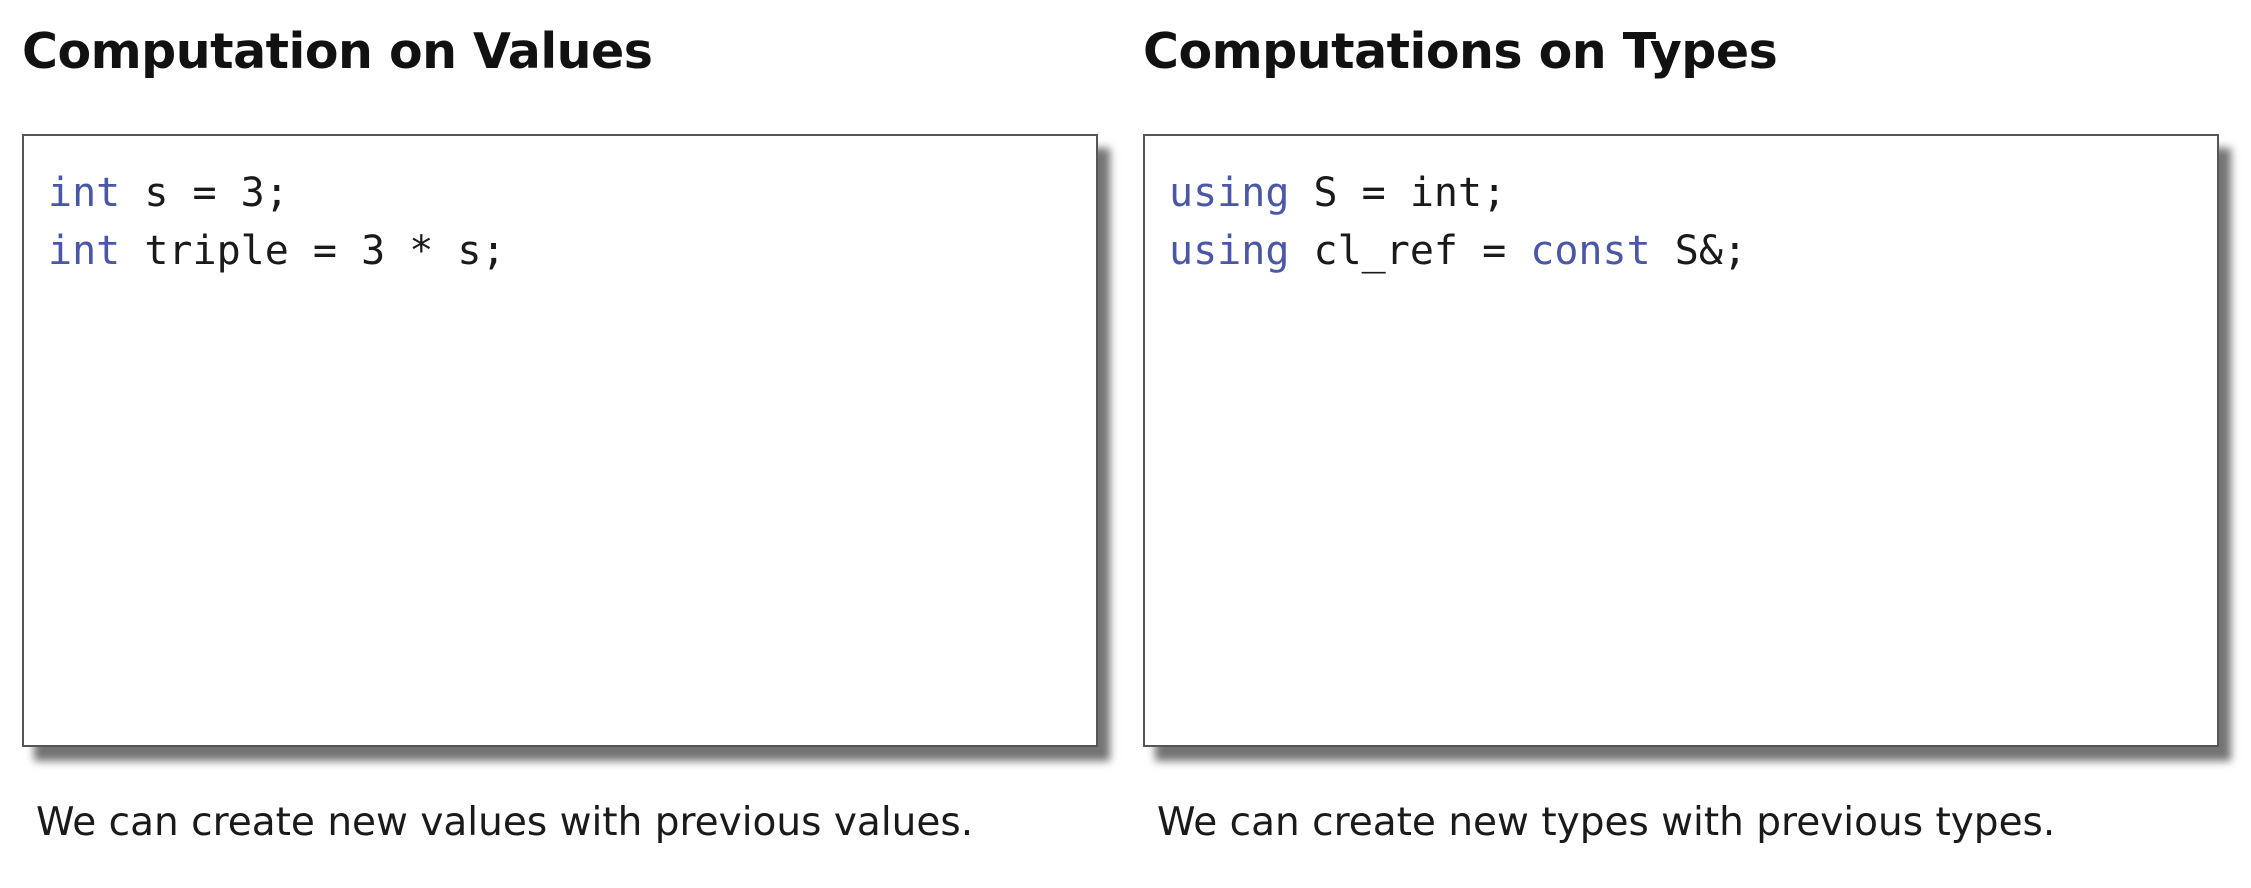  I want to click on code-text: cl_ref =, so click(1410, 251).